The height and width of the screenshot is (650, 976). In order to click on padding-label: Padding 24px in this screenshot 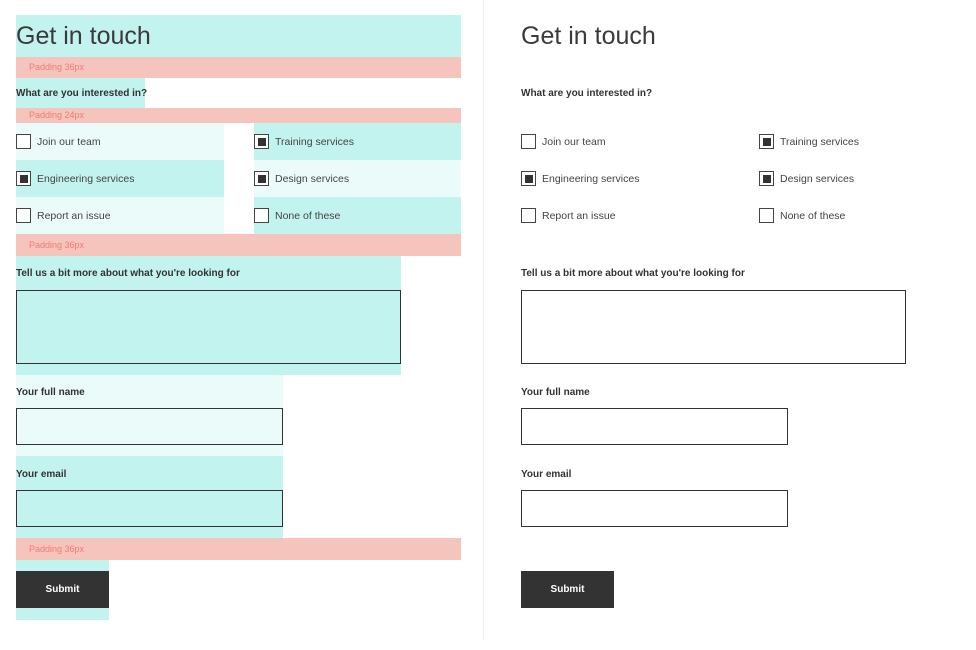, I will do `click(57, 115)`.